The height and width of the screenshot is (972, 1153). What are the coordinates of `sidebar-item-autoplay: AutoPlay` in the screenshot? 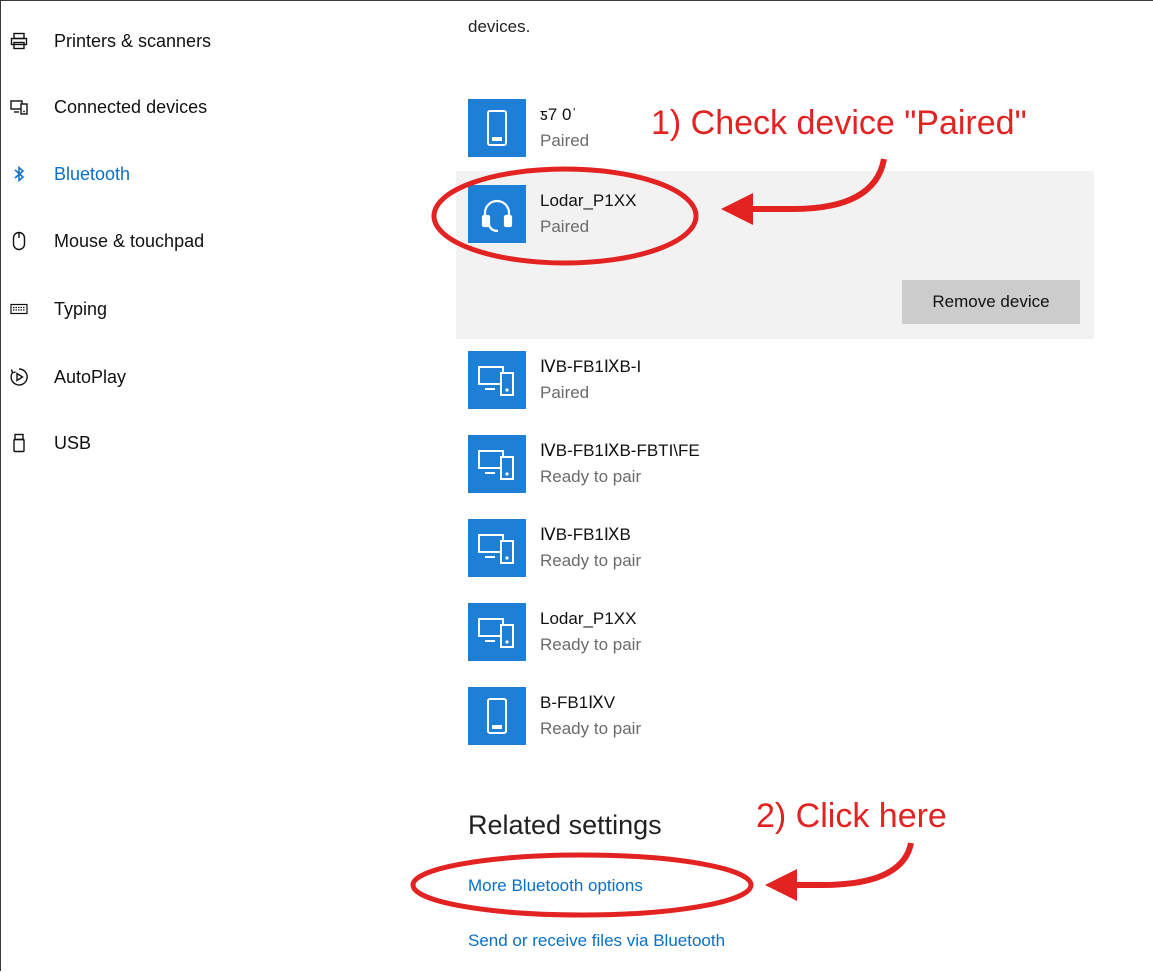 It's located at (201, 377).